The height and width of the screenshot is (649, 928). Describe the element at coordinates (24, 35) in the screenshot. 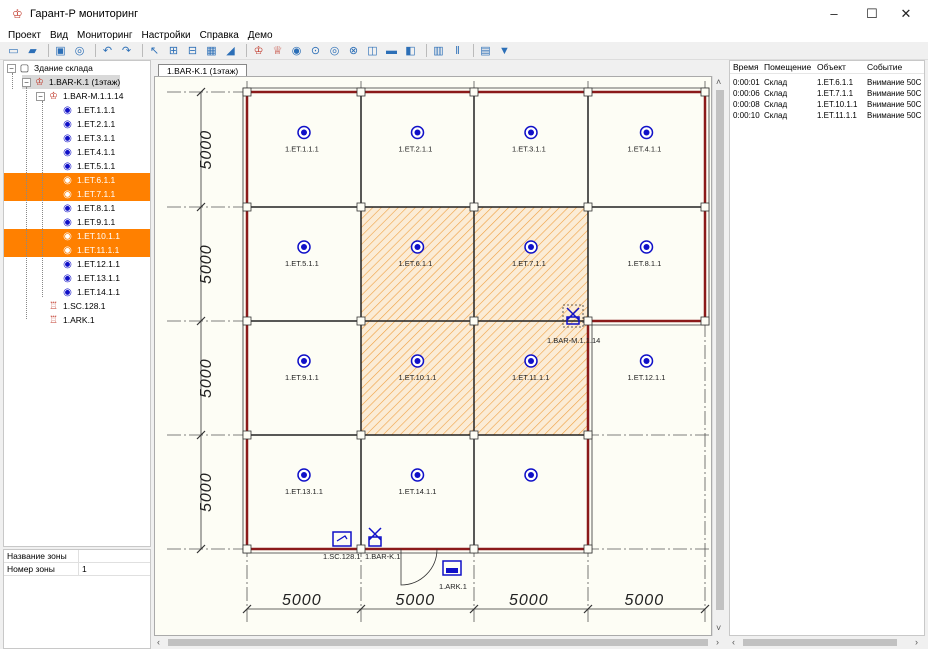

I see `menu-project: Проект` at that location.